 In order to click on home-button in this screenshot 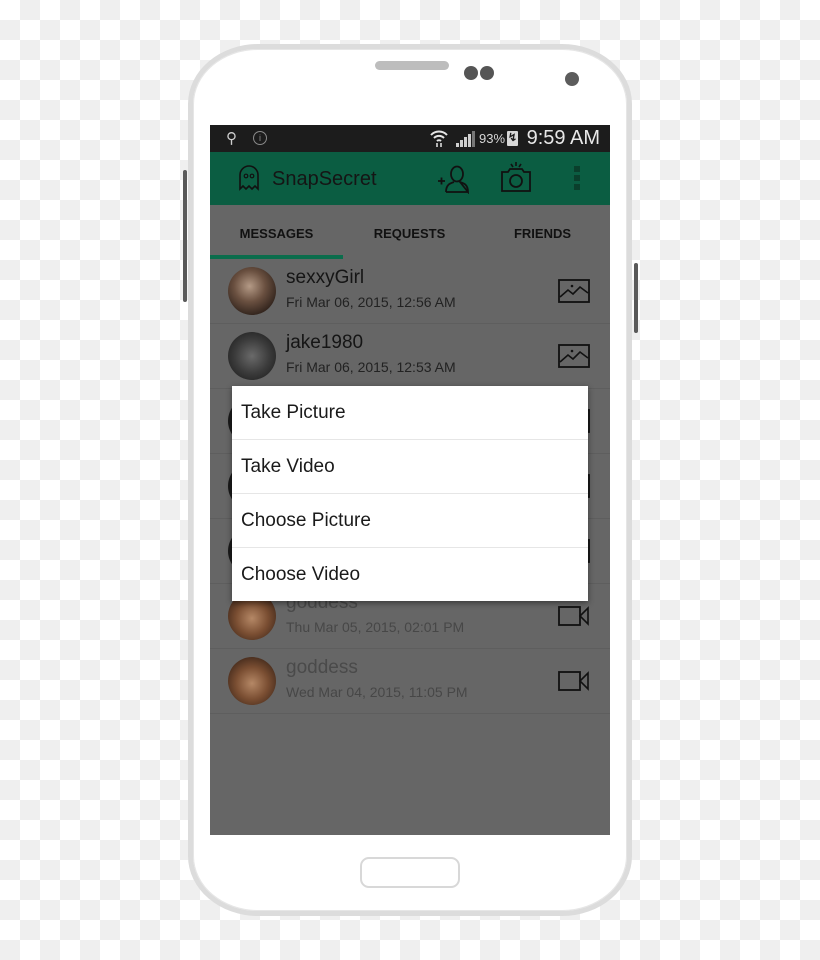, I will do `click(410, 872)`.